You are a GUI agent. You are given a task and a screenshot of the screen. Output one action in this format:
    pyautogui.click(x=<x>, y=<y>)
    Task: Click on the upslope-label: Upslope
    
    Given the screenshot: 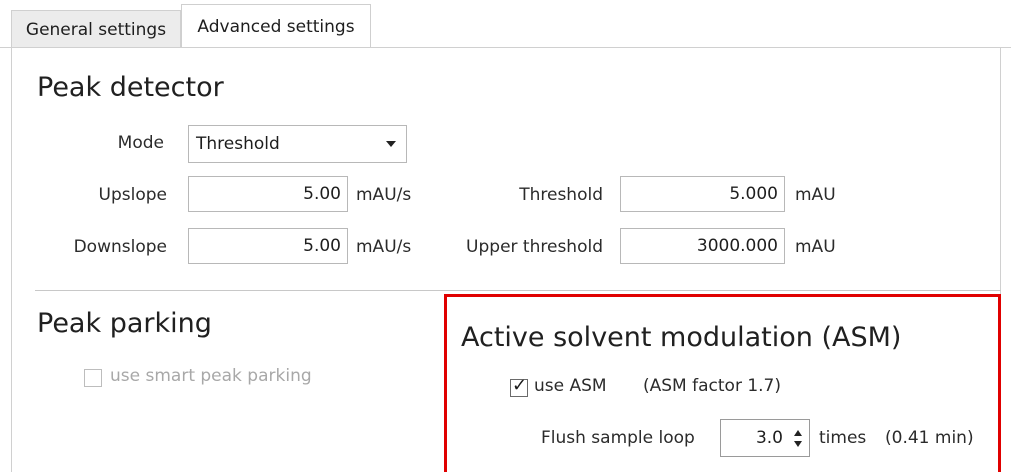 What is the action you would take?
    pyautogui.click(x=132, y=195)
    